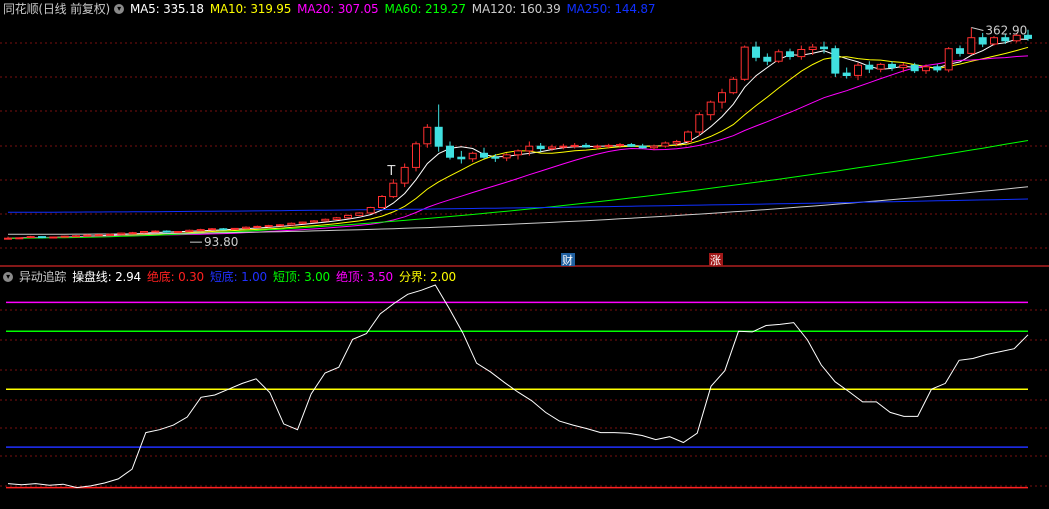  Describe the element at coordinates (221, 242) in the screenshot. I see `low-price-label: 93.80` at that location.